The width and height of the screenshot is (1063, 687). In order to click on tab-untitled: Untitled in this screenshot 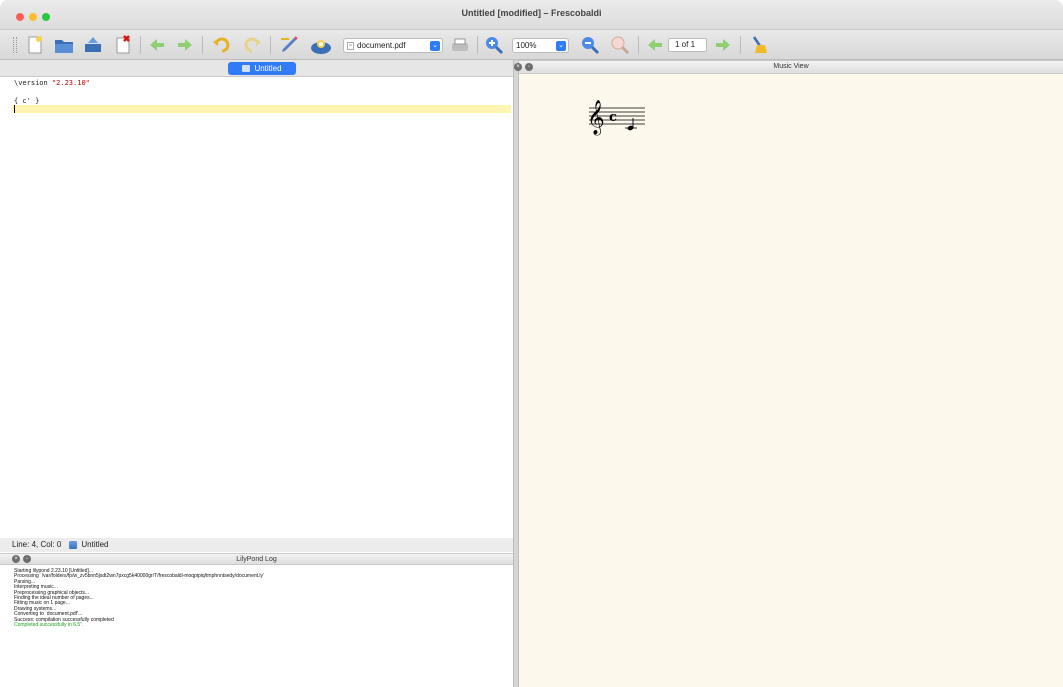, I will do `click(262, 68)`.